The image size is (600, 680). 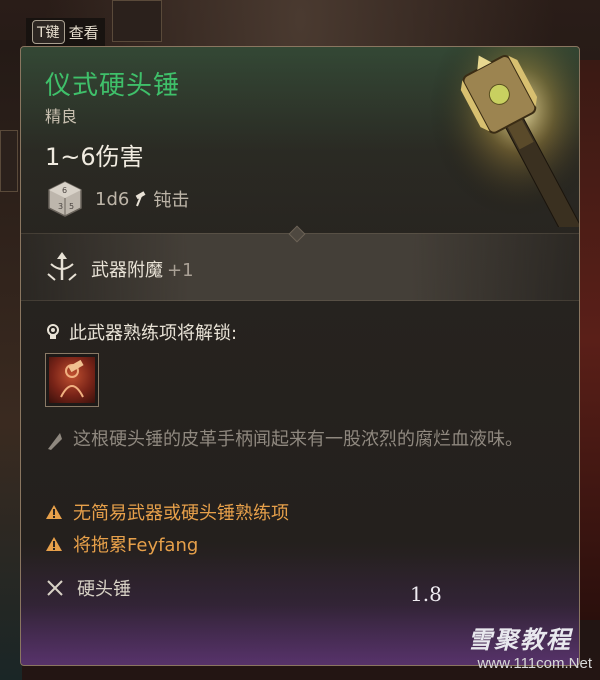 What do you see at coordinates (127, 270) in the screenshot?
I see `enchant-name: 武器附魔` at bounding box center [127, 270].